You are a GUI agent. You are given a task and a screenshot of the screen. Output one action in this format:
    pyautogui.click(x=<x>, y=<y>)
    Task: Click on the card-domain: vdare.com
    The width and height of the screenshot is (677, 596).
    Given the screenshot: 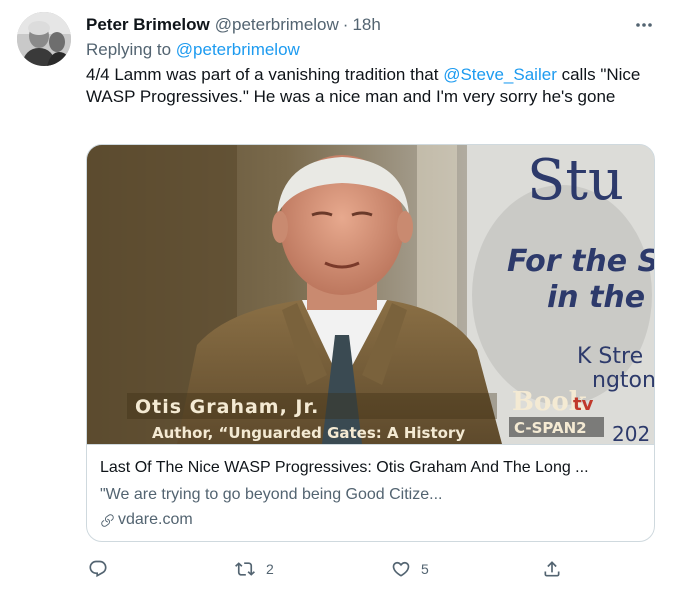 What is the action you would take?
    pyautogui.click(x=146, y=520)
    